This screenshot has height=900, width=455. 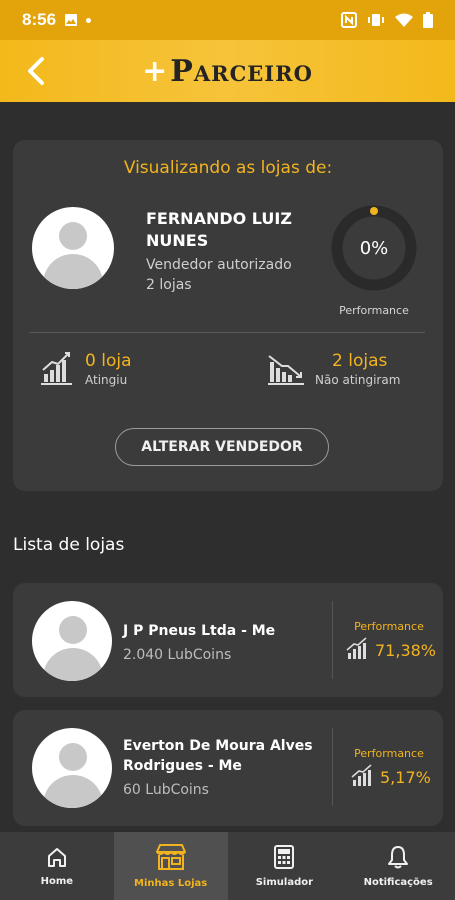 What do you see at coordinates (228, 168) in the screenshot?
I see `summary-heading: Visualizando as lojas de:` at bounding box center [228, 168].